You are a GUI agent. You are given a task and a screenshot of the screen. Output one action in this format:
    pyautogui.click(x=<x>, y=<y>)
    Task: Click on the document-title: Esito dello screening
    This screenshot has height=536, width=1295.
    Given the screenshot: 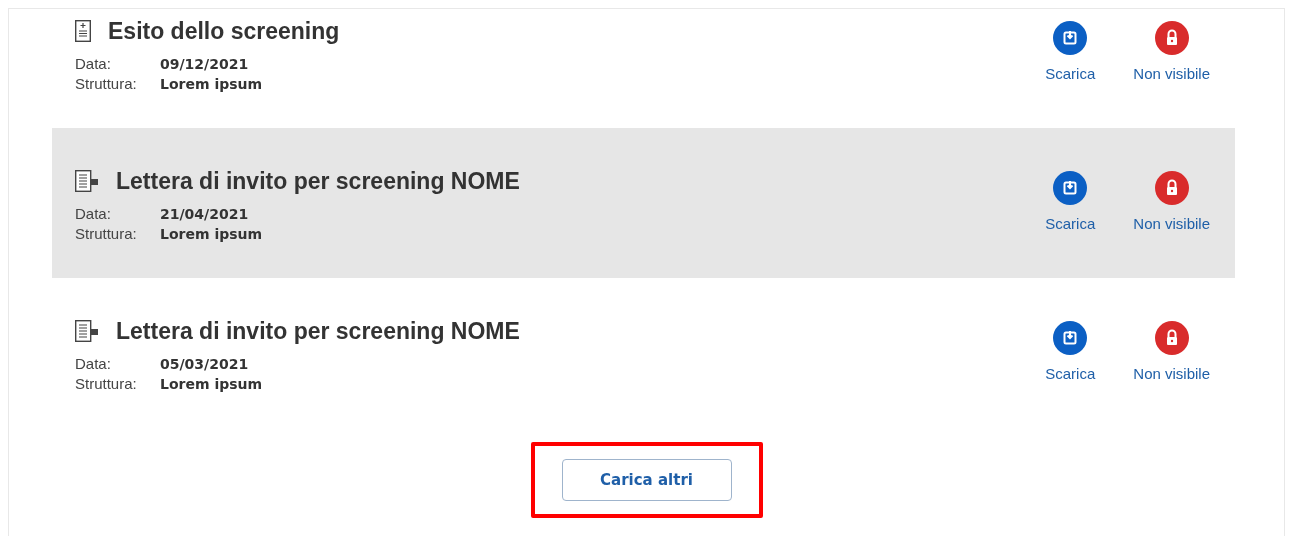 What is the action you would take?
    pyautogui.click(x=224, y=31)
    